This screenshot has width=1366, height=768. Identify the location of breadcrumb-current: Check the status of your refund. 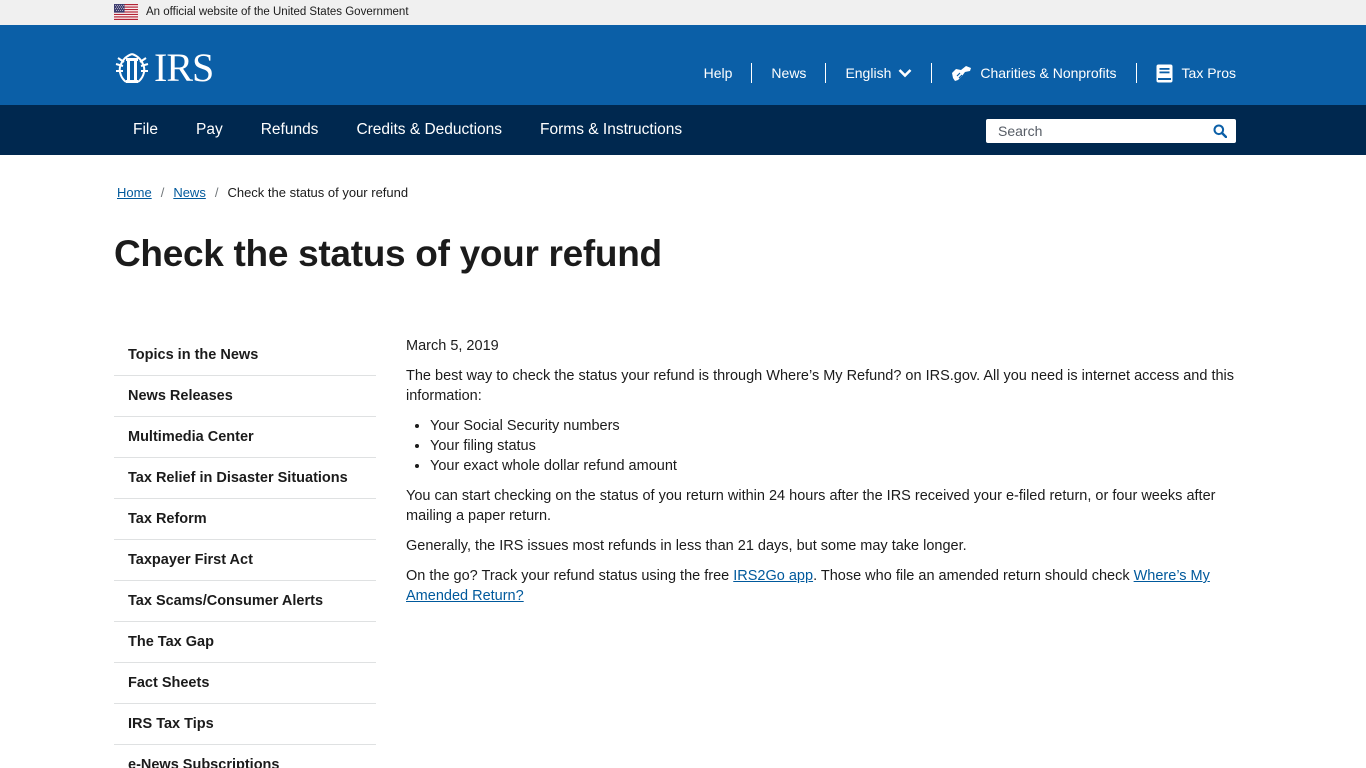
(318, 192).